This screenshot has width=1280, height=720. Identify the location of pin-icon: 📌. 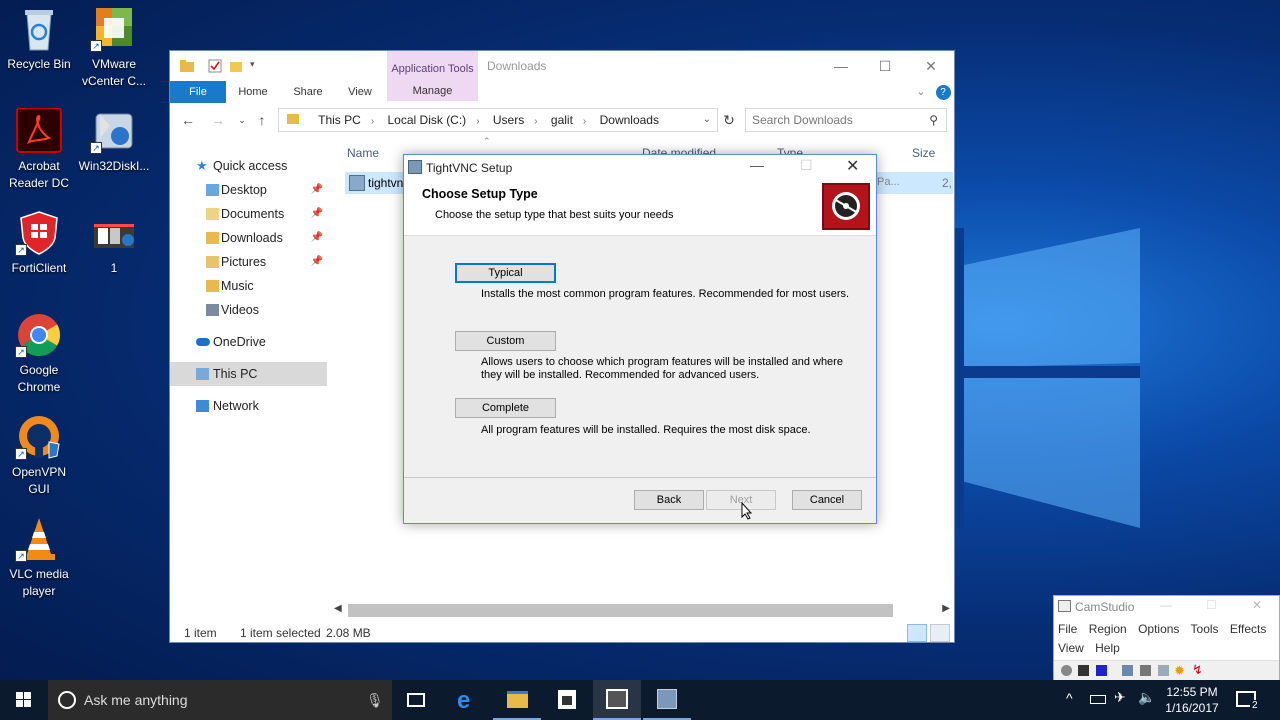
(316, 189).